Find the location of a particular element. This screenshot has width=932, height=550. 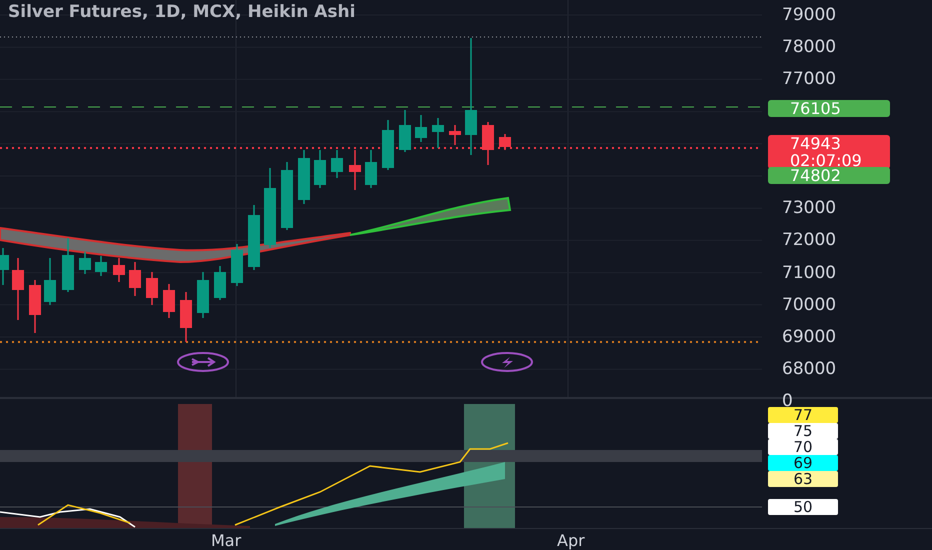

time-tick: Mar is located at coordinates (226, 540).